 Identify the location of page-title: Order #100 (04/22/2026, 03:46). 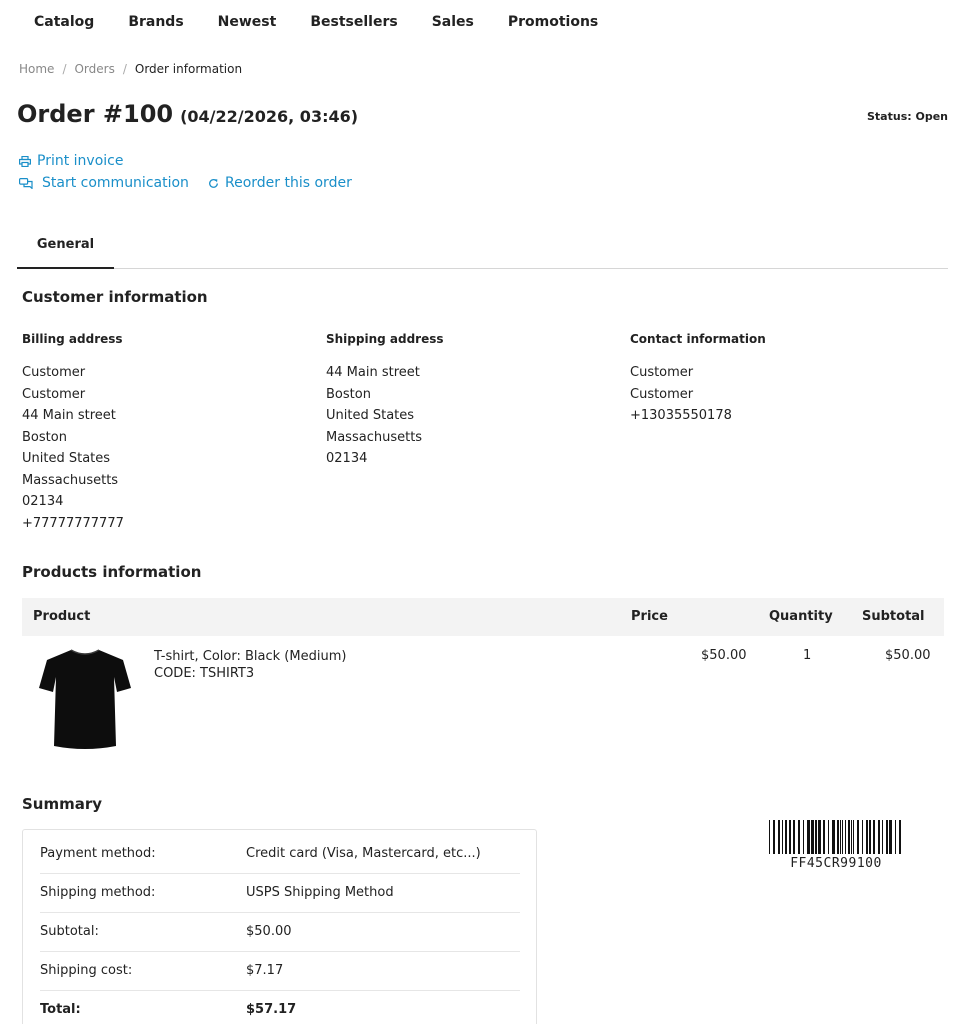
(187, 114).